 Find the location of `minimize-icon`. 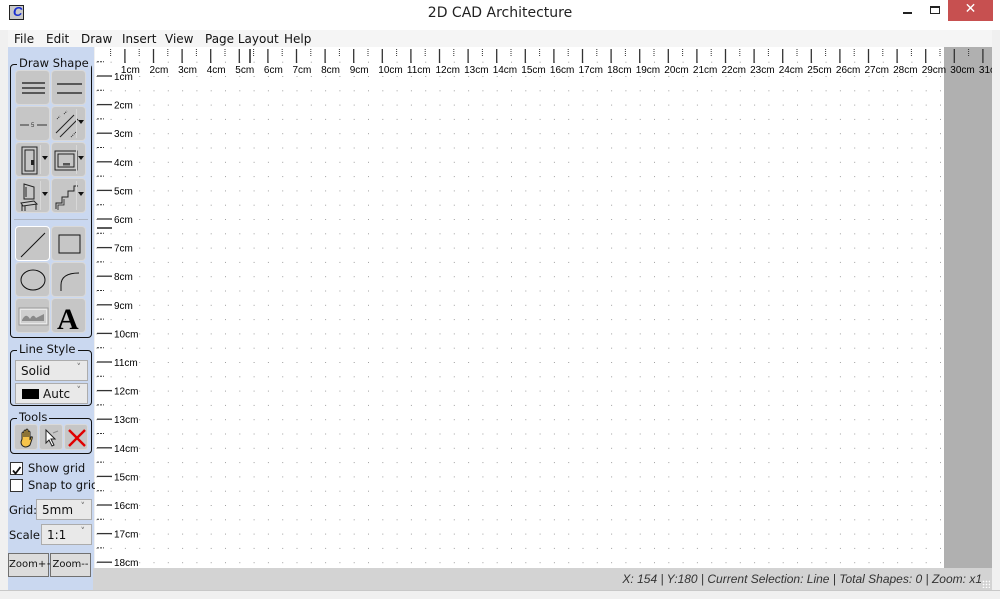

minimize-icon is located at coordinates (907, 13).